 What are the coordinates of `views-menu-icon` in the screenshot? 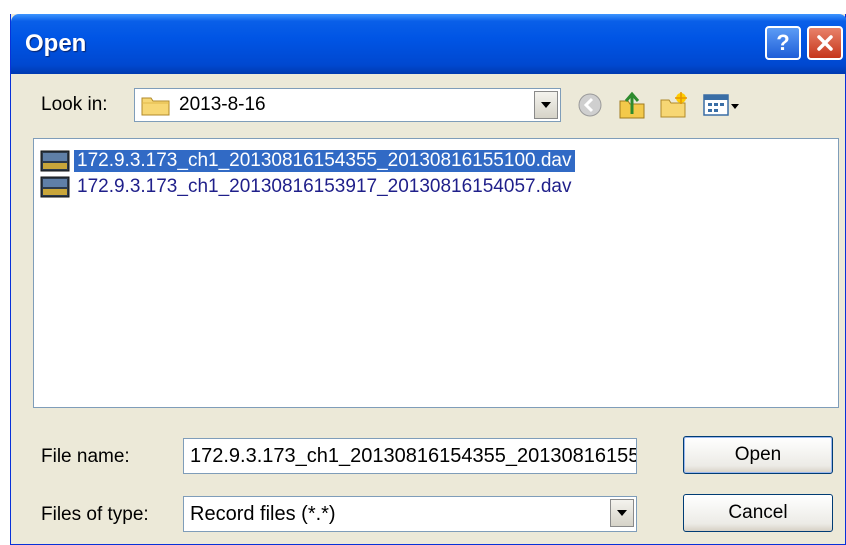 It's located at (721, 105).